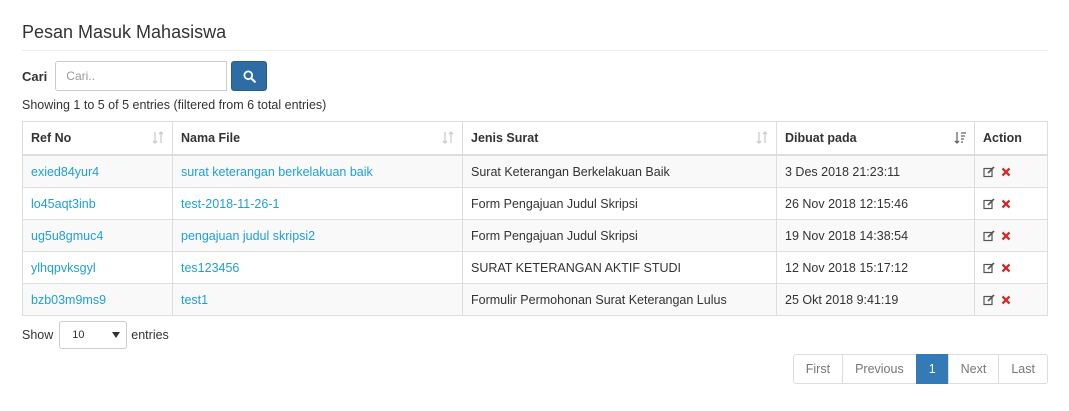  I want to click on ref-link: lo45aqt3inb, so click(63, 204).